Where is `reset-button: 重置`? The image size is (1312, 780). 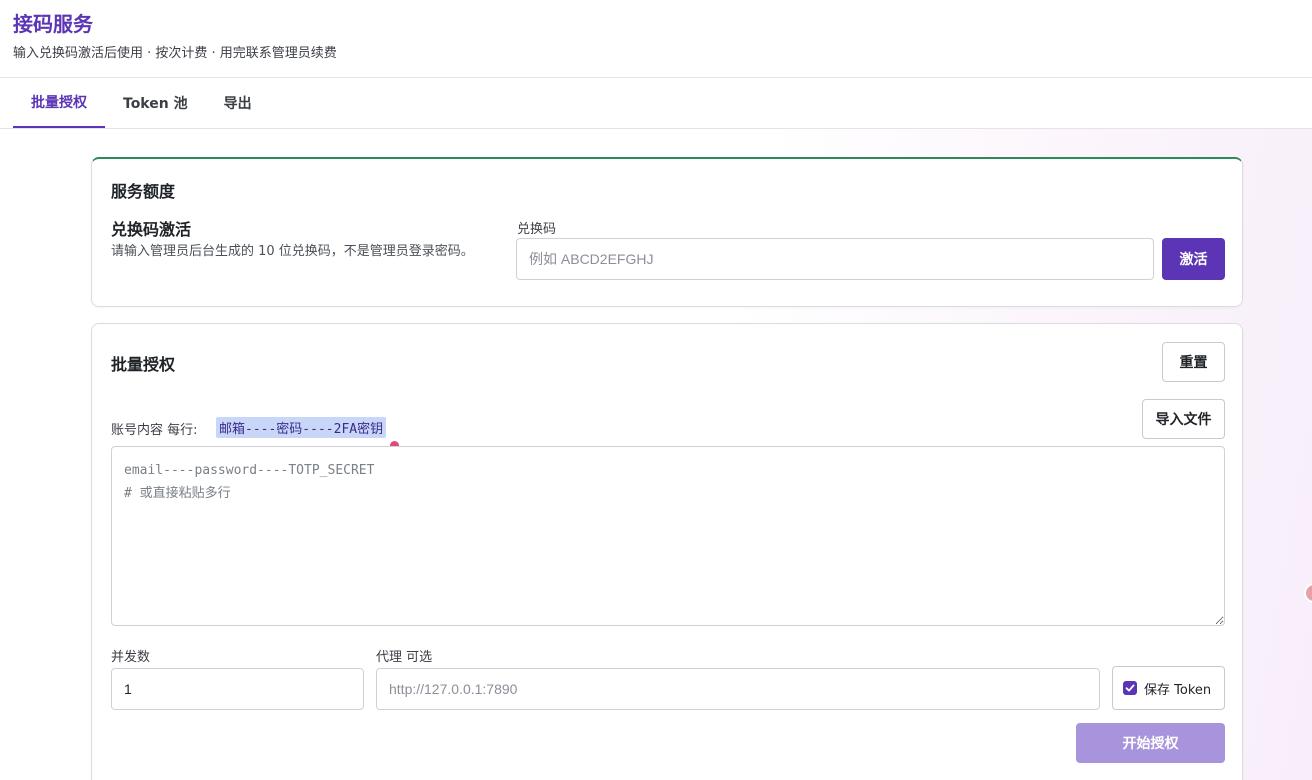
reset-button: 重置 is located at coordinates (1193, 362).